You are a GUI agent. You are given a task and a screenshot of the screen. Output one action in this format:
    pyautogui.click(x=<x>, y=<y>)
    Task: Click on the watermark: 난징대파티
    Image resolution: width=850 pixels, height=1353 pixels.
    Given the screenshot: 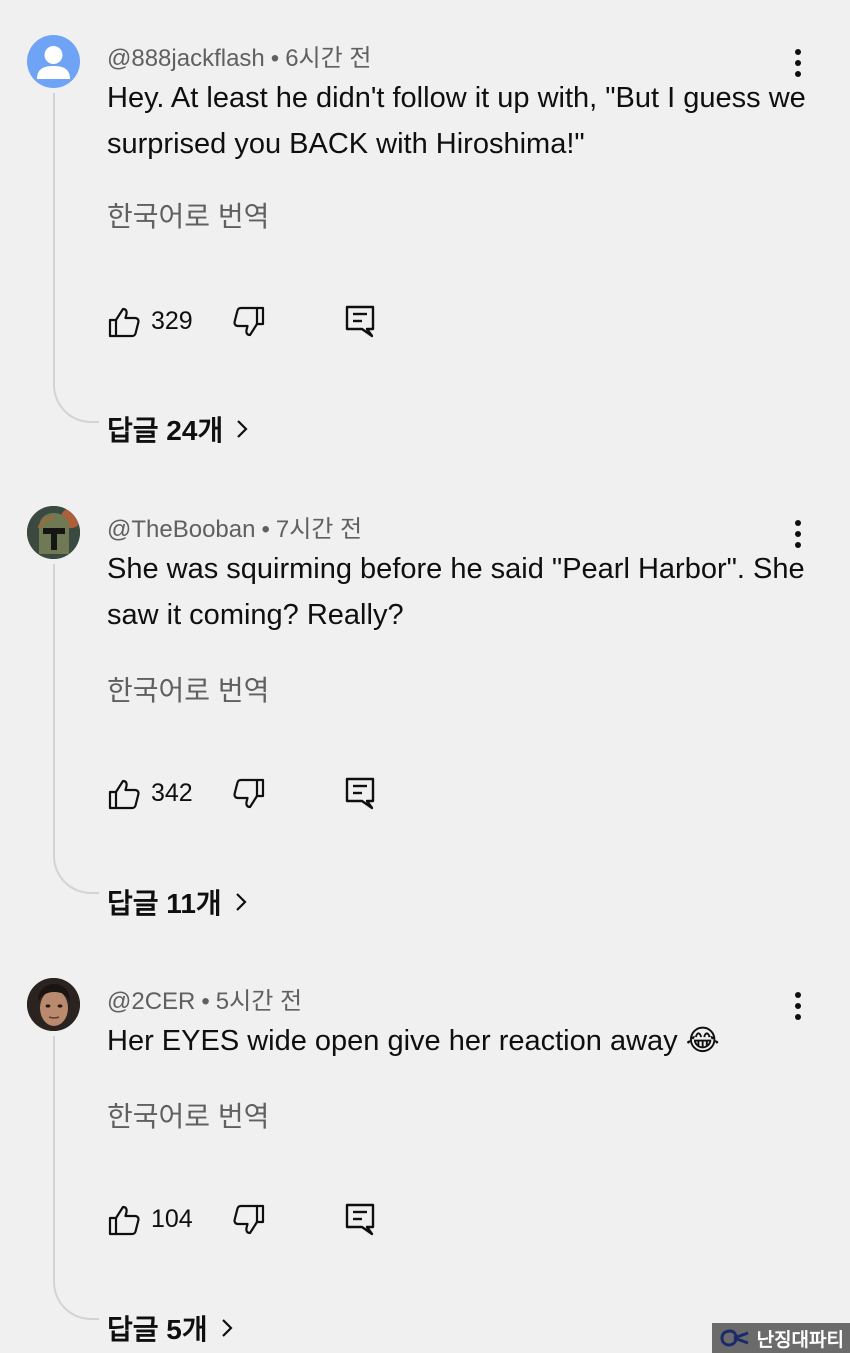 What is the action you would take?
    pyautogui.click(x=781, y=1338)
    